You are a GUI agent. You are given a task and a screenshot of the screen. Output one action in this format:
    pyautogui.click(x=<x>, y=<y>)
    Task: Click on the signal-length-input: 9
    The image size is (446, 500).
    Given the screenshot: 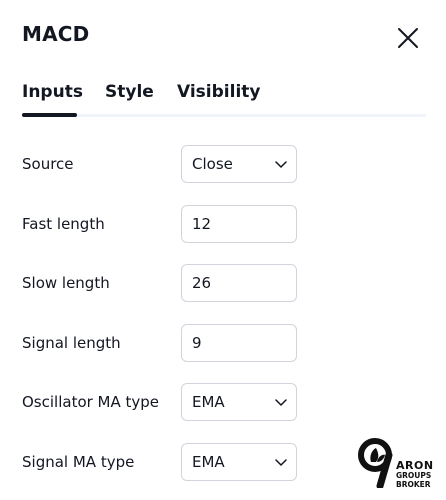 What is the action you would take?
    pyautogui.click(x=239, y=343)
    